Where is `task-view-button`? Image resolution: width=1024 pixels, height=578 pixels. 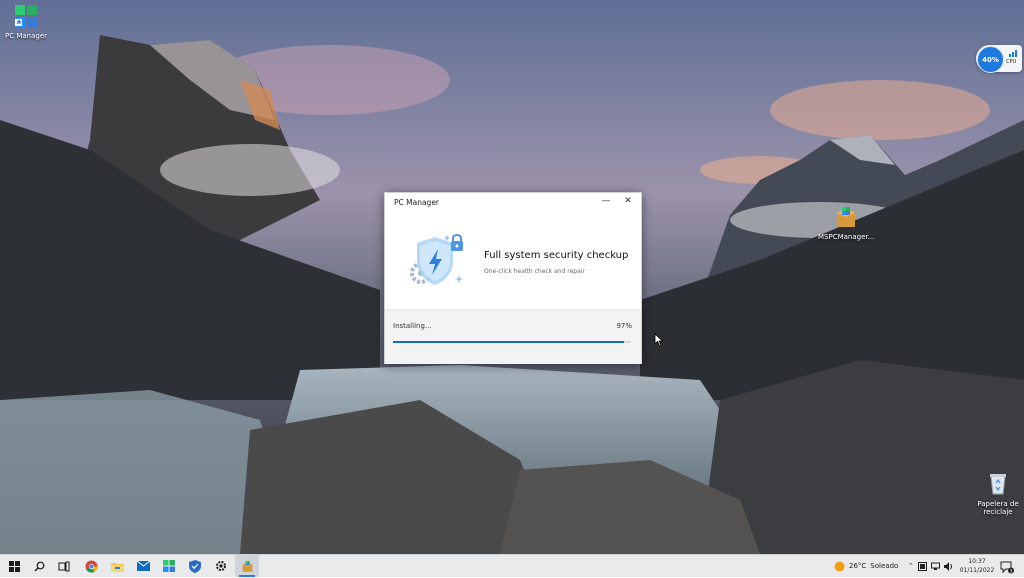 task-view-button is located at coordinates (64, 566).